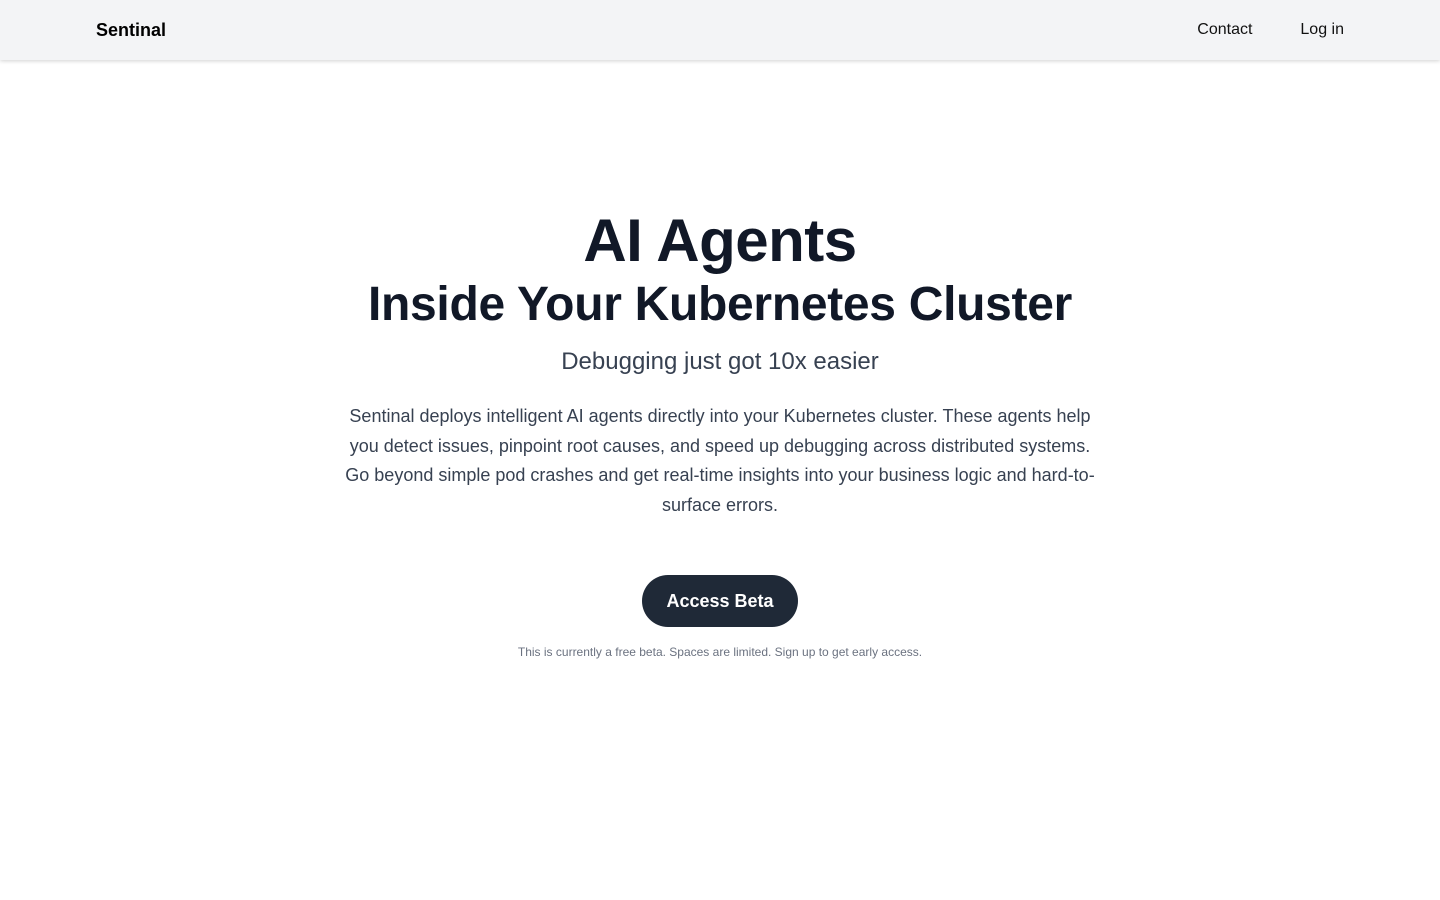  What do you see at coordinates (1322, 30) in the screenshot?
I see `nav-link-login: Log in` at bounding box center [1322, 30].